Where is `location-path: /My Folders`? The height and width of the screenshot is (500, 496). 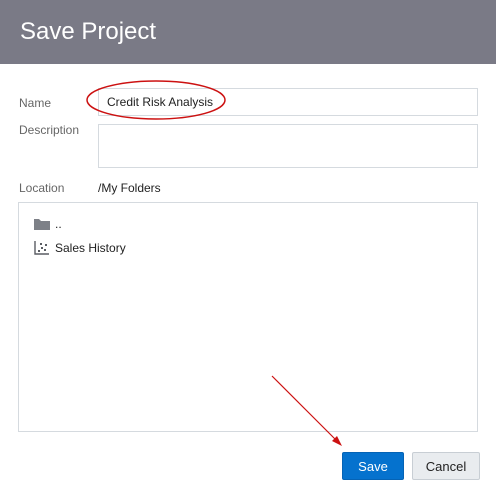 location-path: /My Folders is located at coordinates (129, 188).